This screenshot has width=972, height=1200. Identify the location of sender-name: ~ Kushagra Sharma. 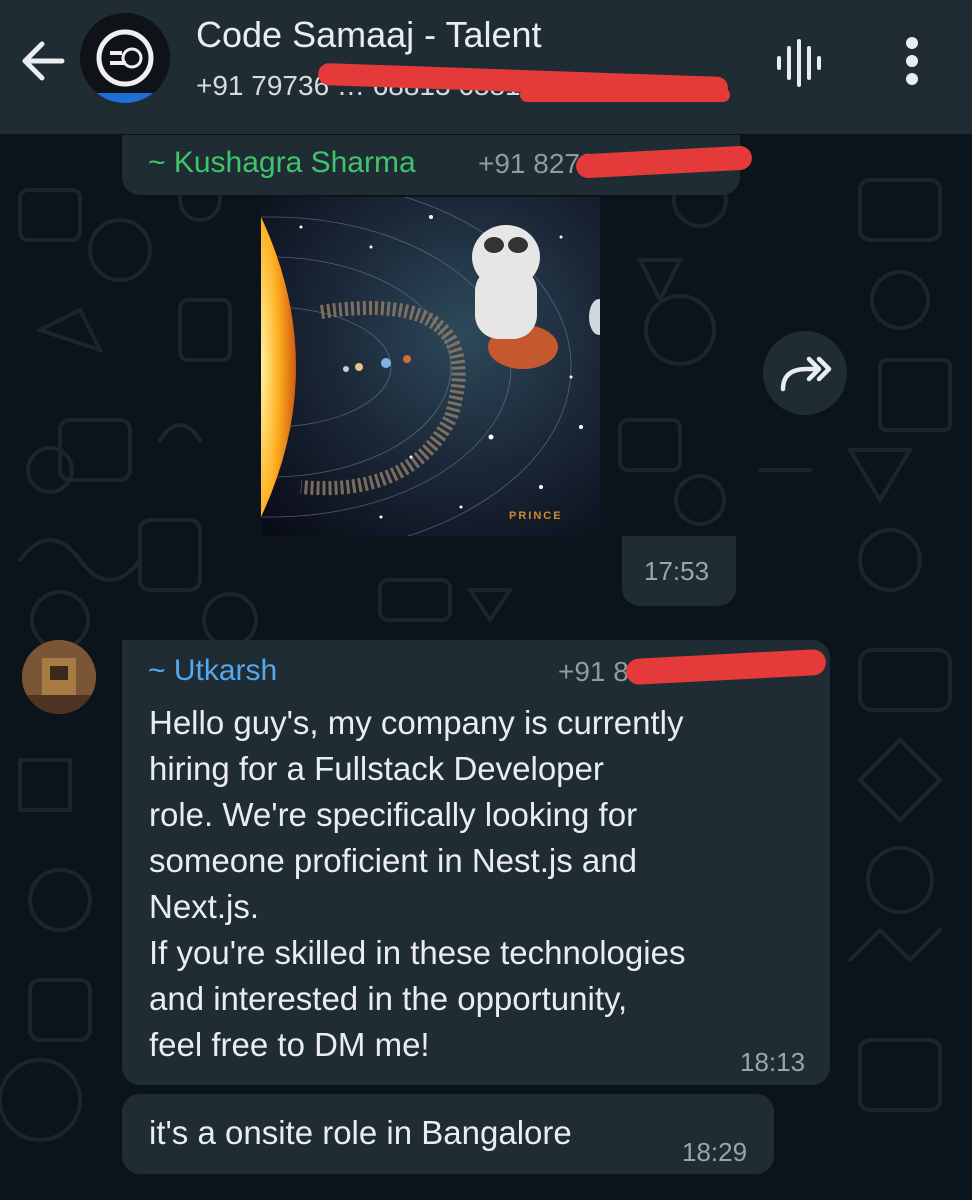
(282, 163).